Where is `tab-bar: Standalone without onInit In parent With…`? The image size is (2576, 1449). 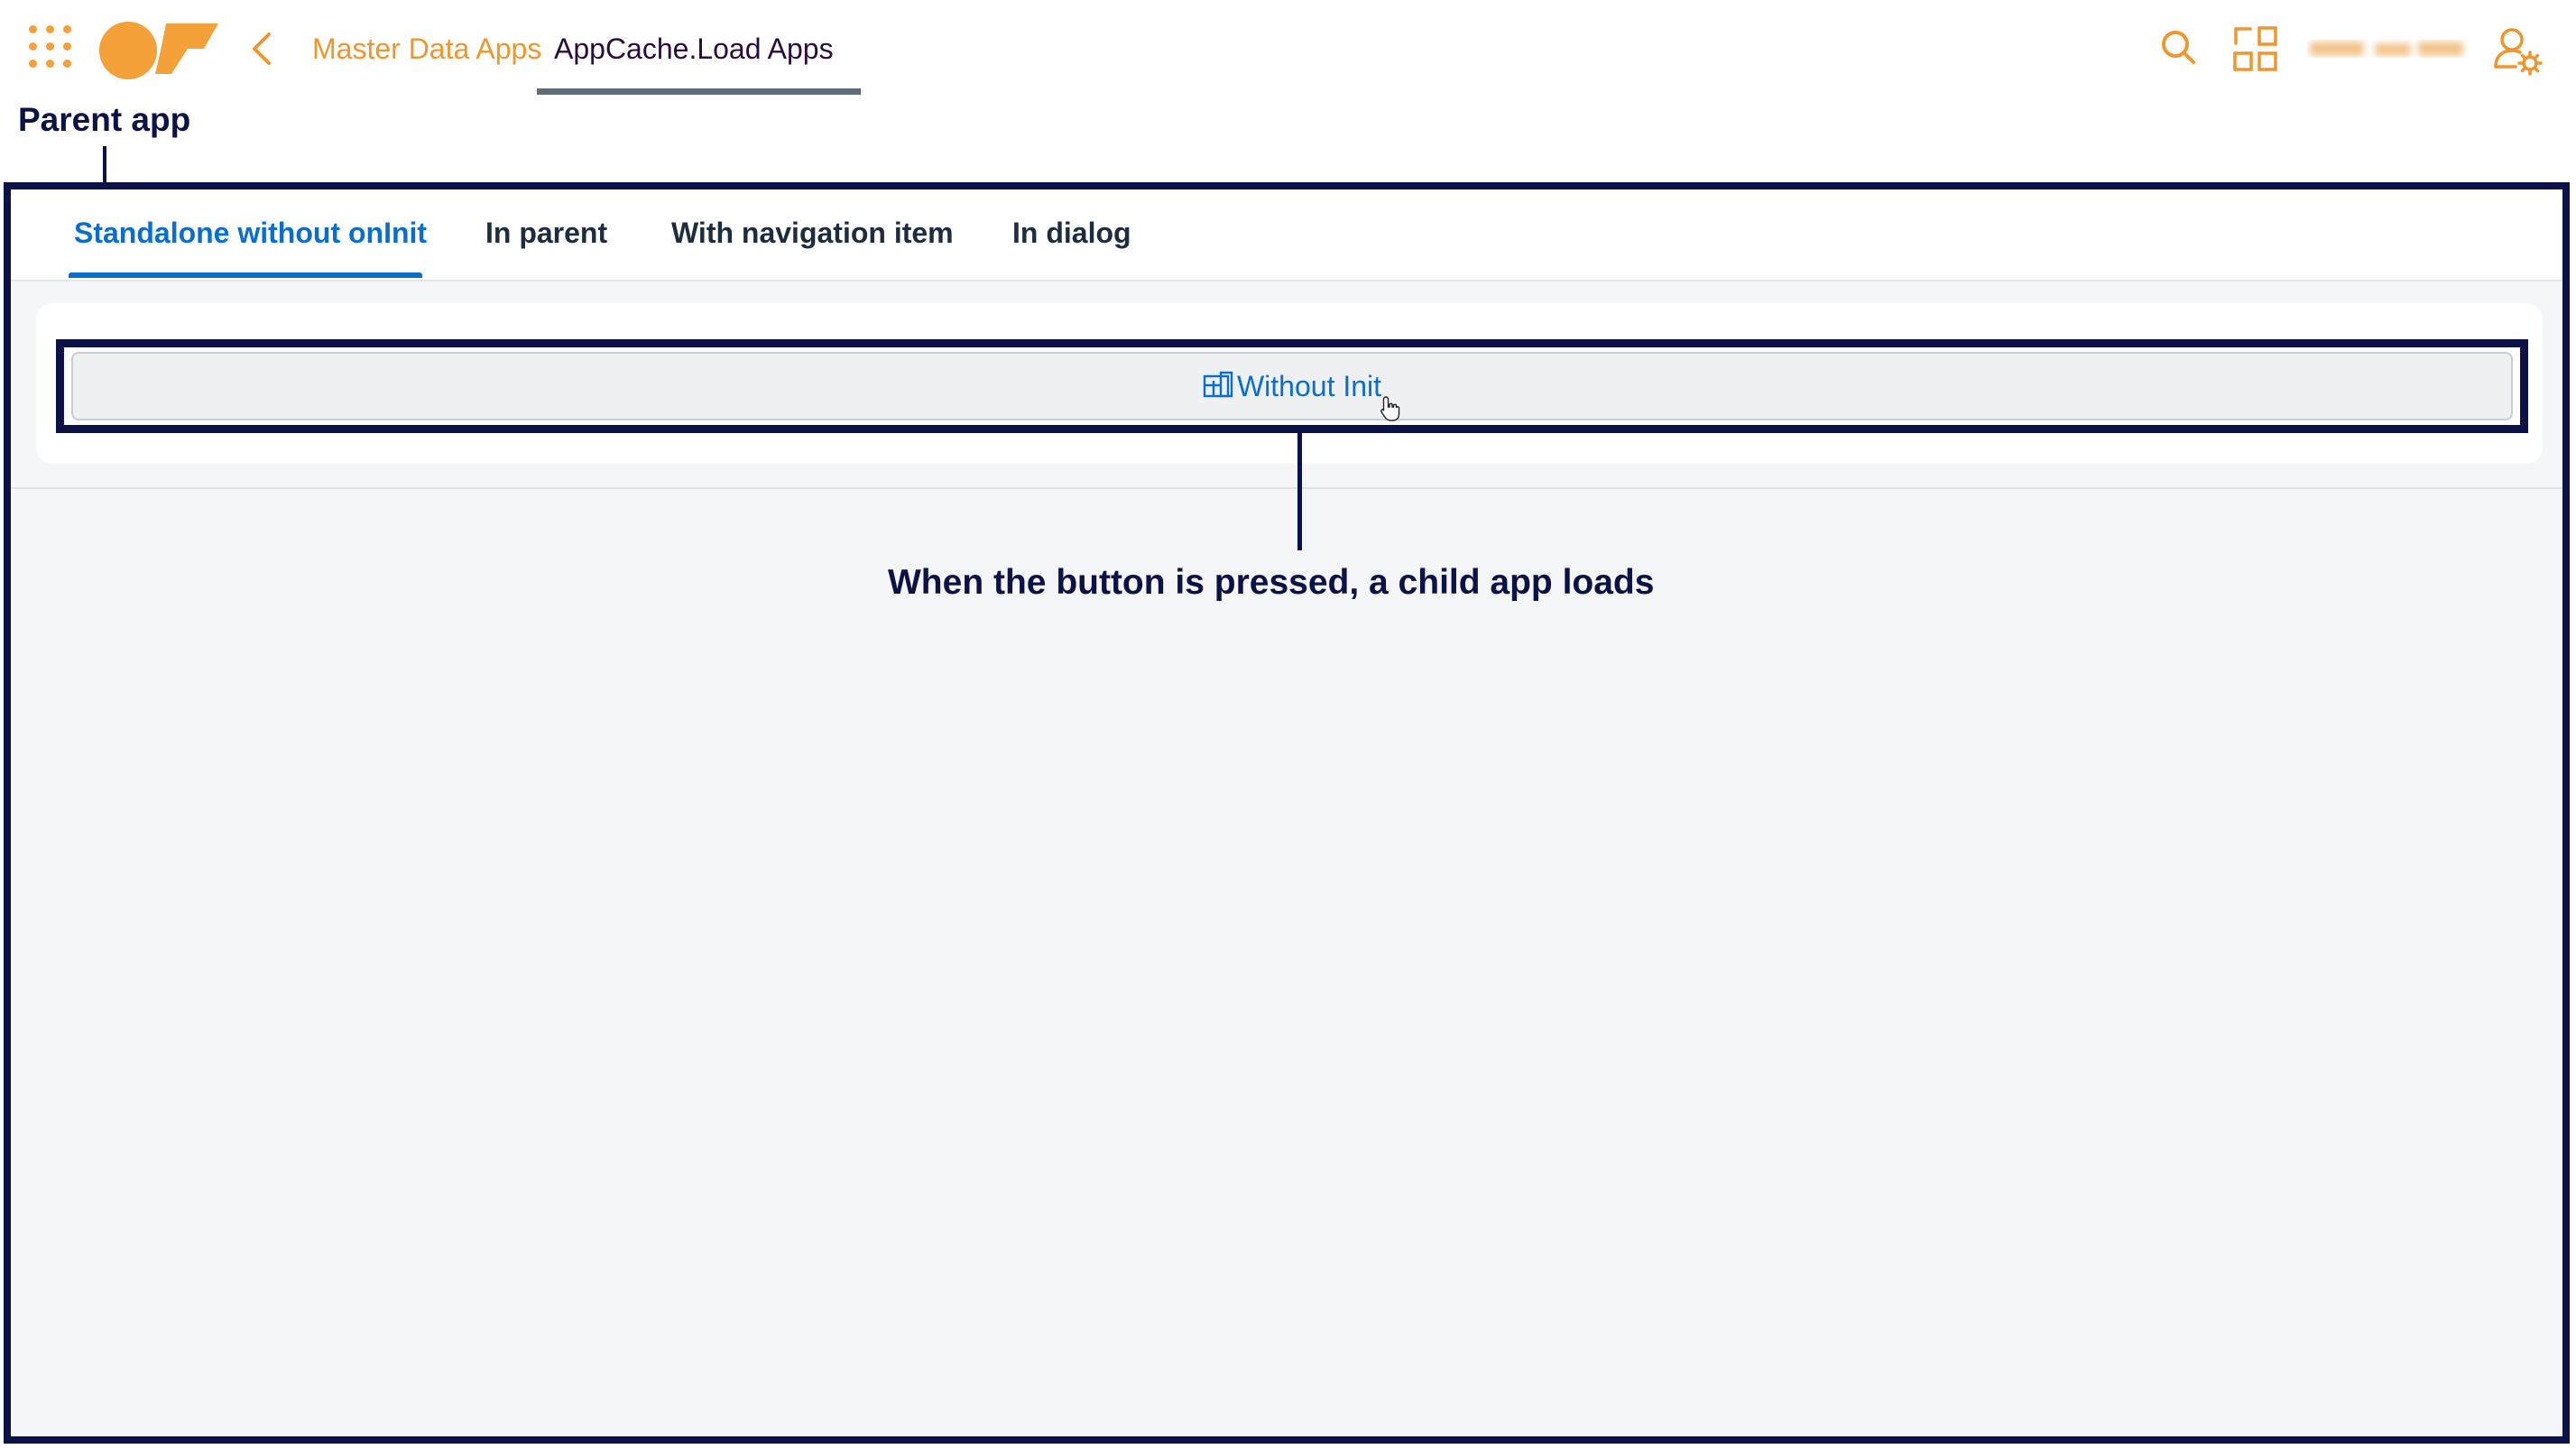
tab-bar: Standalone without onInit In parent With… is located at coordinates (1286, 235).